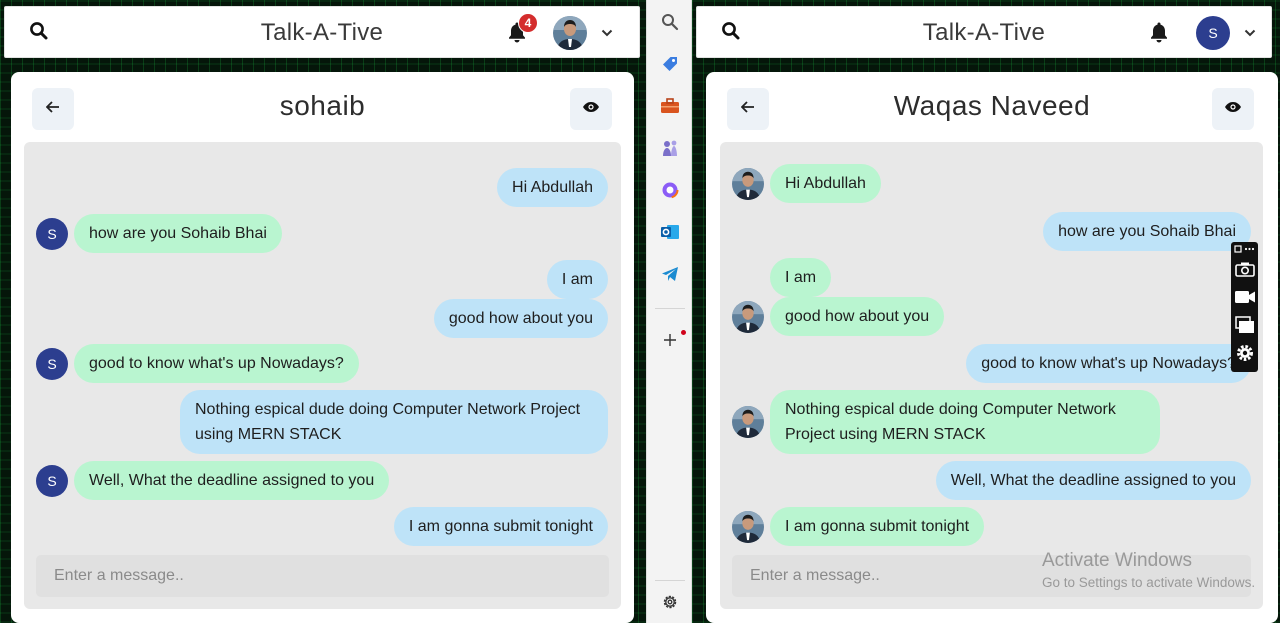 The height and width of the screenshot is (623, 1280). What do you see at coordinates (552, 187) in the screenshot?
I see `message-bubble: Hi Abdullah` at bounding box center [552, 187].